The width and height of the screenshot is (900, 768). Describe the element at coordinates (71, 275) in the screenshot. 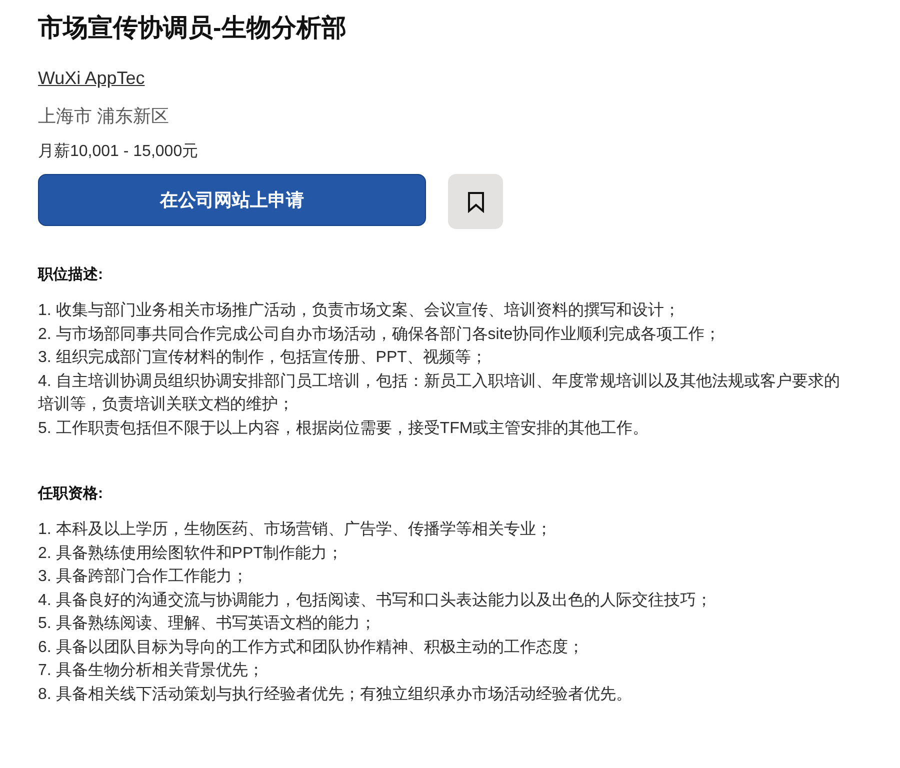

I see `section-heading: 职位描述:` at that location.